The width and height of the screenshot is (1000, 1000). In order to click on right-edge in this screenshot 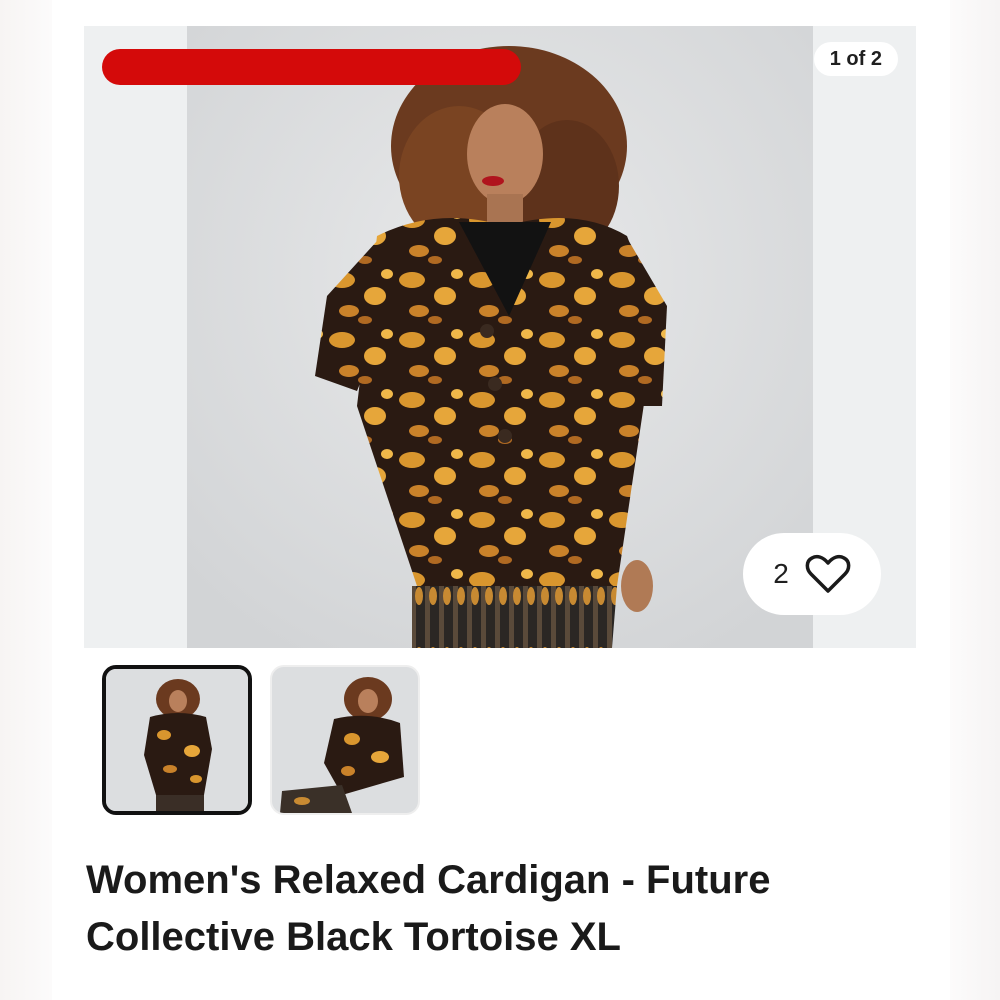, I will do `click(975, 500)`.